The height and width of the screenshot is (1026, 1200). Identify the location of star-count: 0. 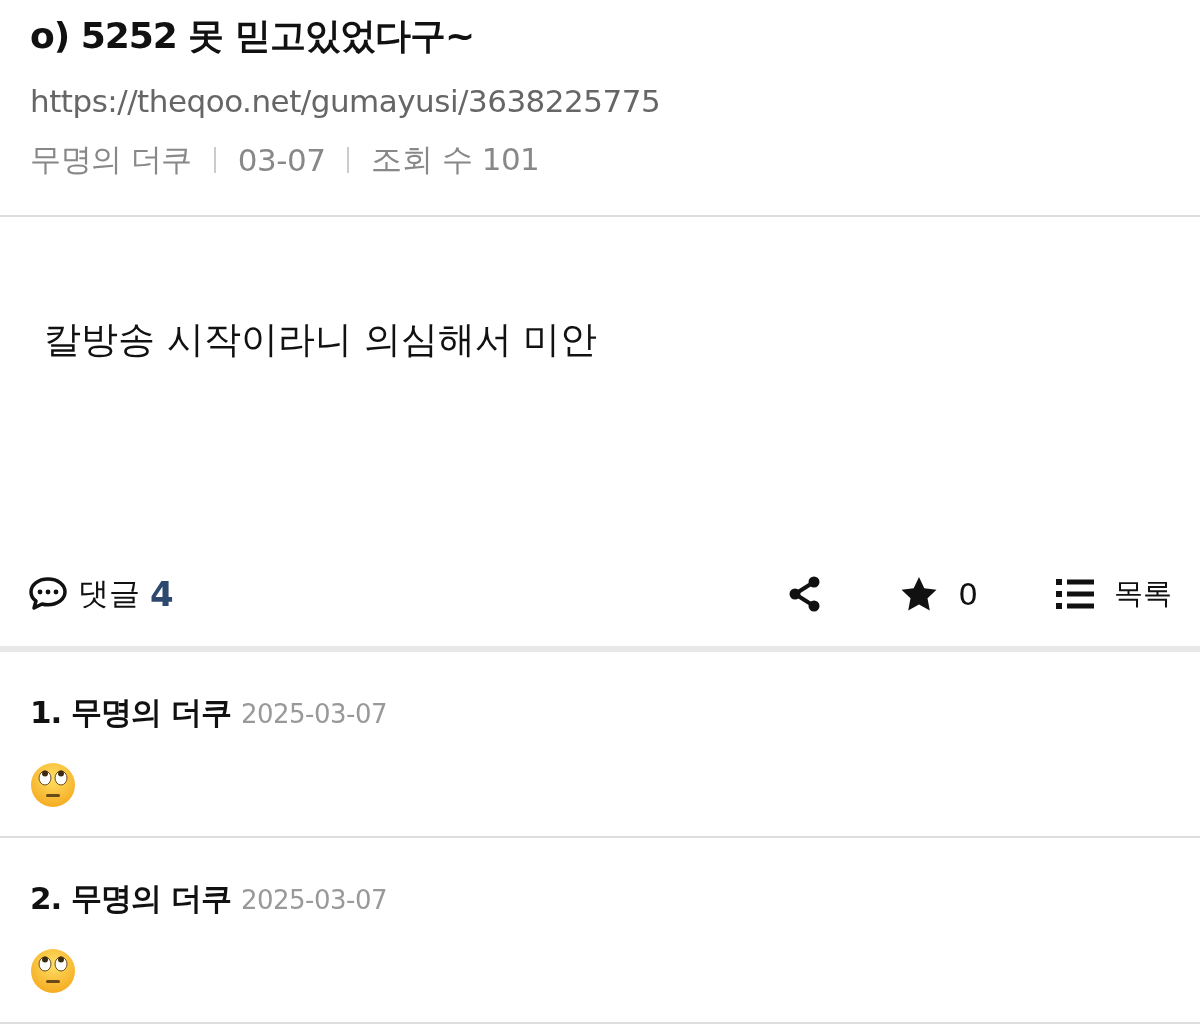
(968, 594).